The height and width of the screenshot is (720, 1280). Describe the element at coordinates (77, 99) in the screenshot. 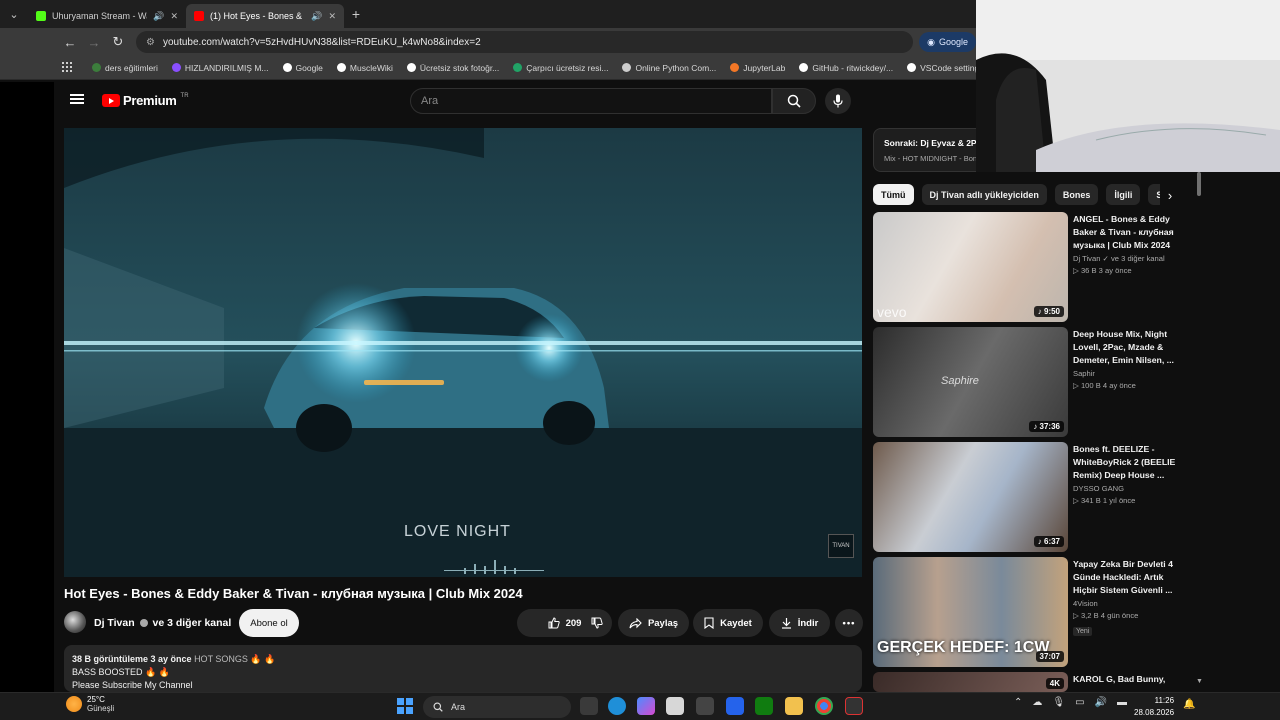

I see `hamburger-menu-icon` at that location.